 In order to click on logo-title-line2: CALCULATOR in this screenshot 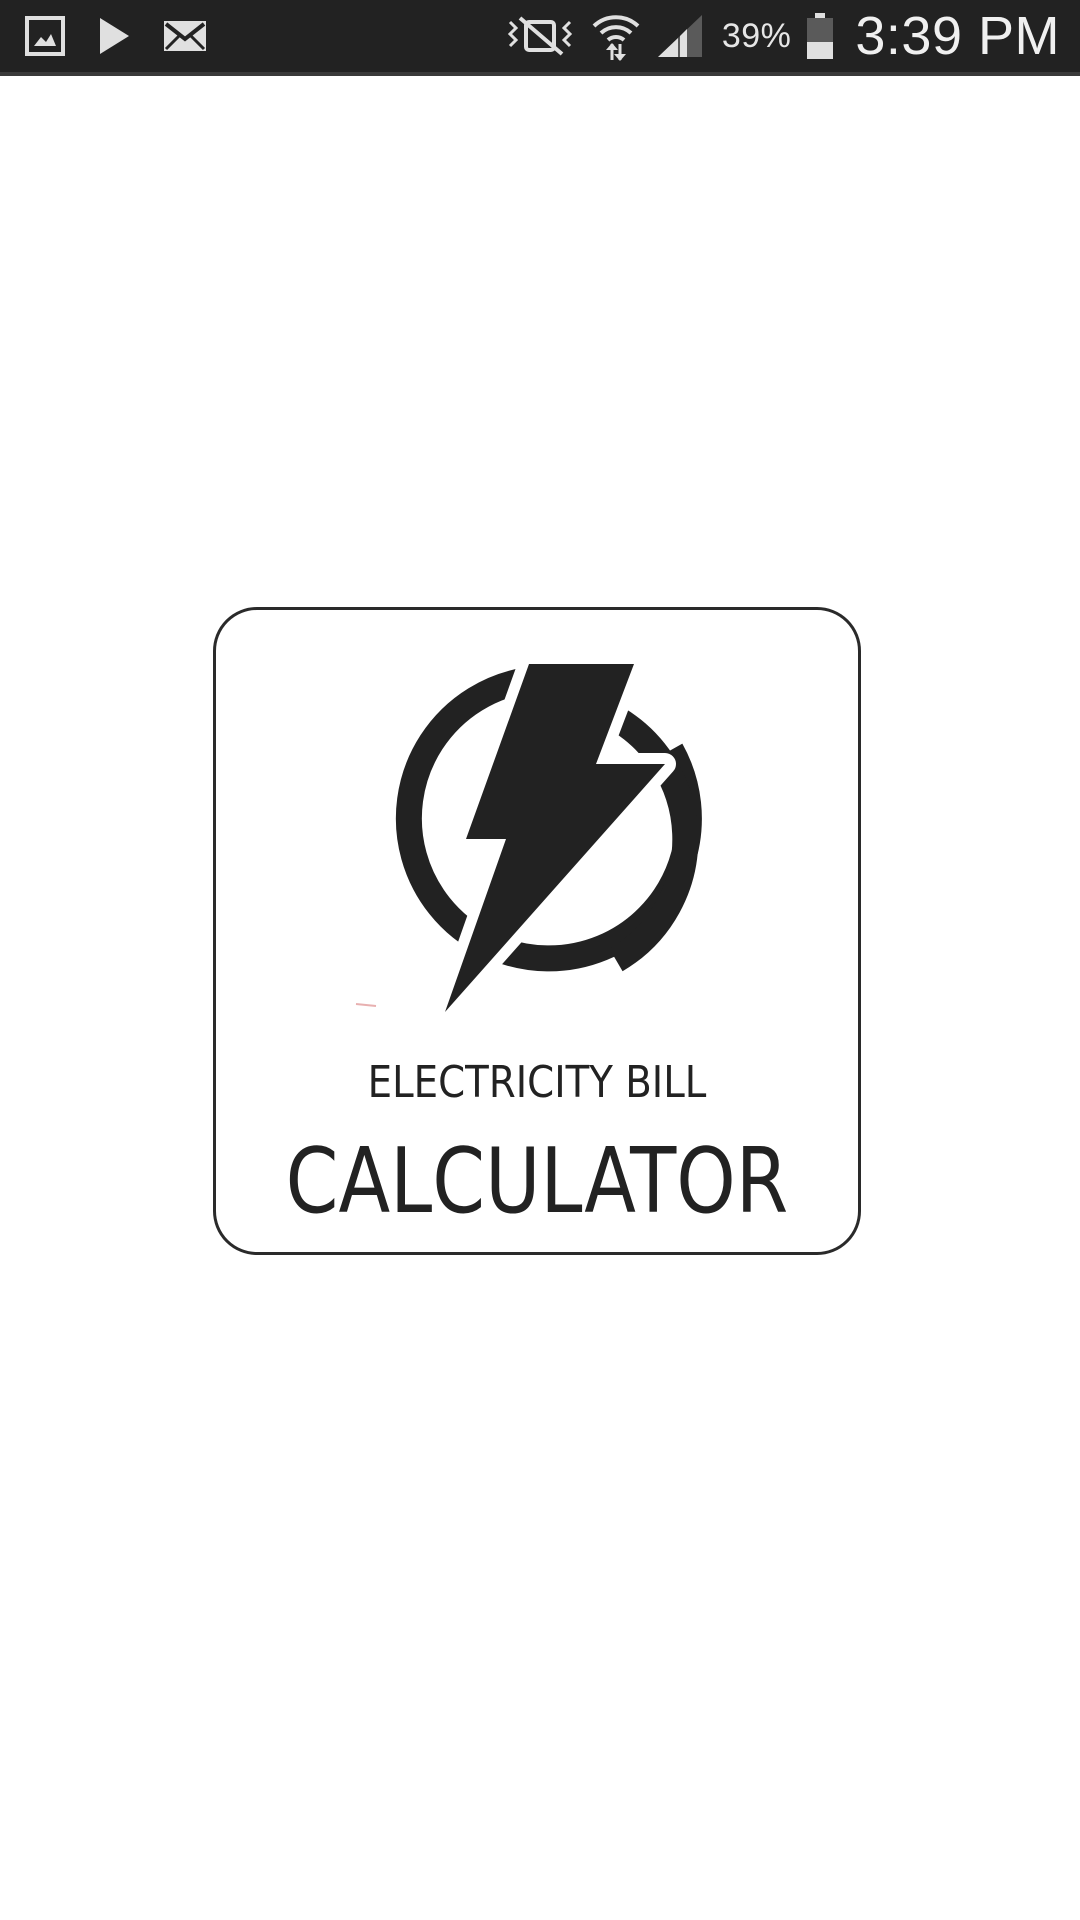, I will do `click(537, 1181)`.